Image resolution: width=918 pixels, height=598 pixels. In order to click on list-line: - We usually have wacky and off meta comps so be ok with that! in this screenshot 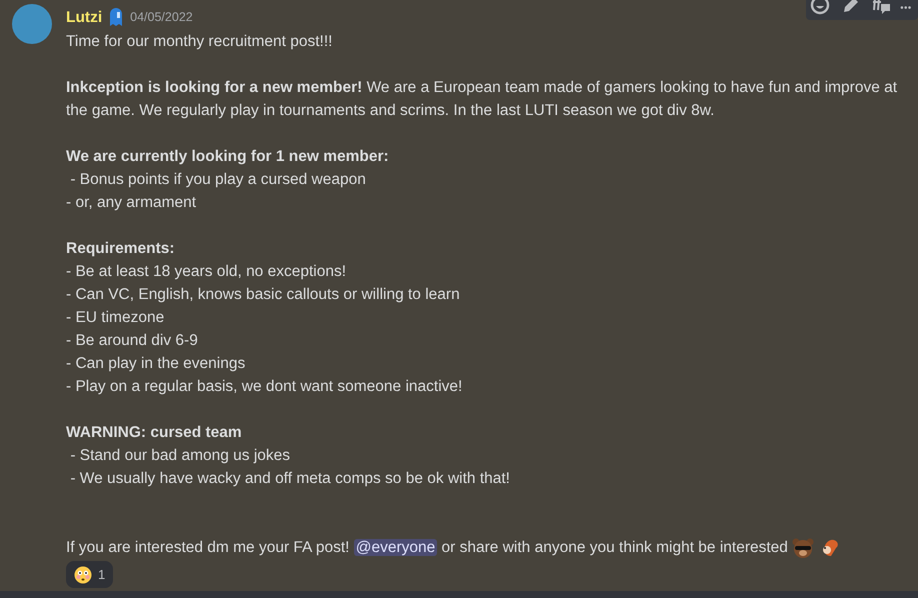, I will do `click(290, 479)`.